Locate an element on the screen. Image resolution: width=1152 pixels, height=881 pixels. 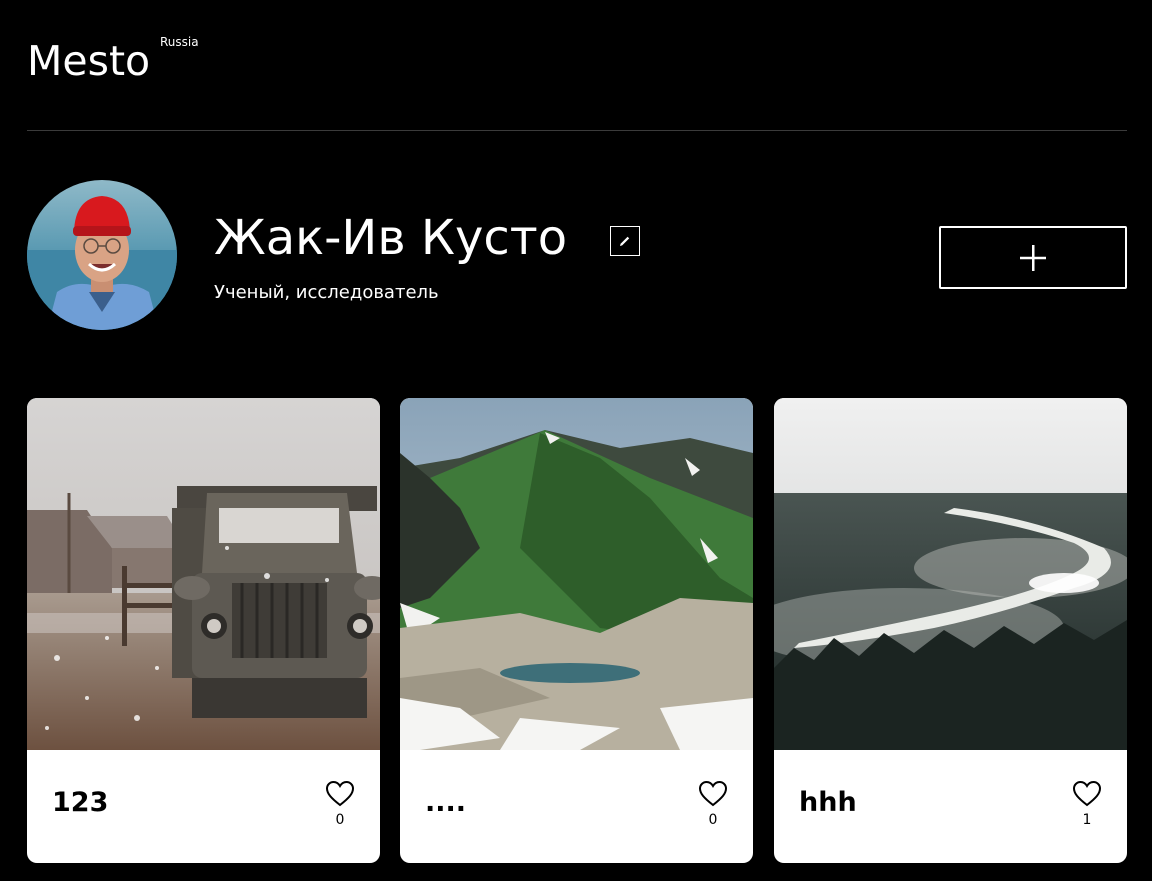
river-photo is located at coordinates (950, 574).